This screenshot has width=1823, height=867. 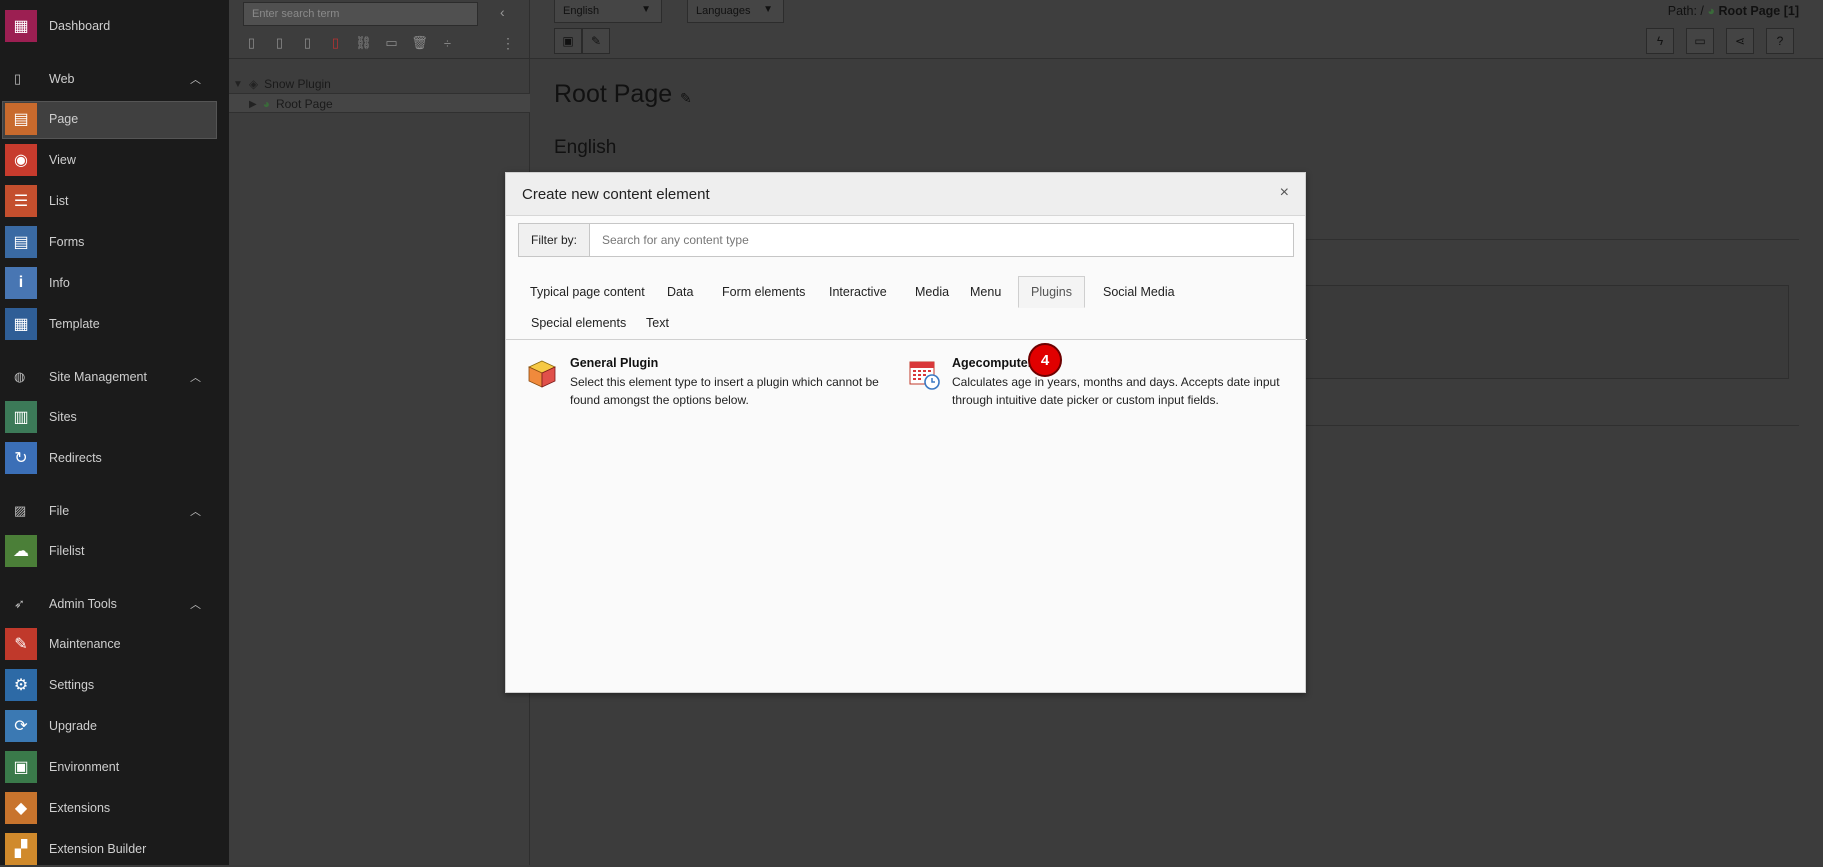 What do you see at coordinates (723, 11) in the screenshot?
I see `languages-select-value: Languages` at bounding box center [723, 11].